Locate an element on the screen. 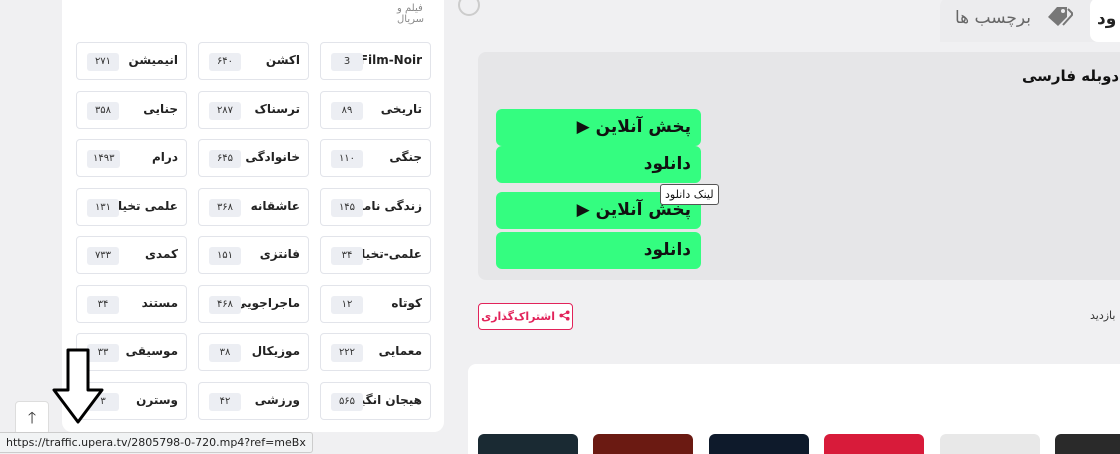  genre-count-badge: ۱۴۹۳ is located at coordinates (104, 159).